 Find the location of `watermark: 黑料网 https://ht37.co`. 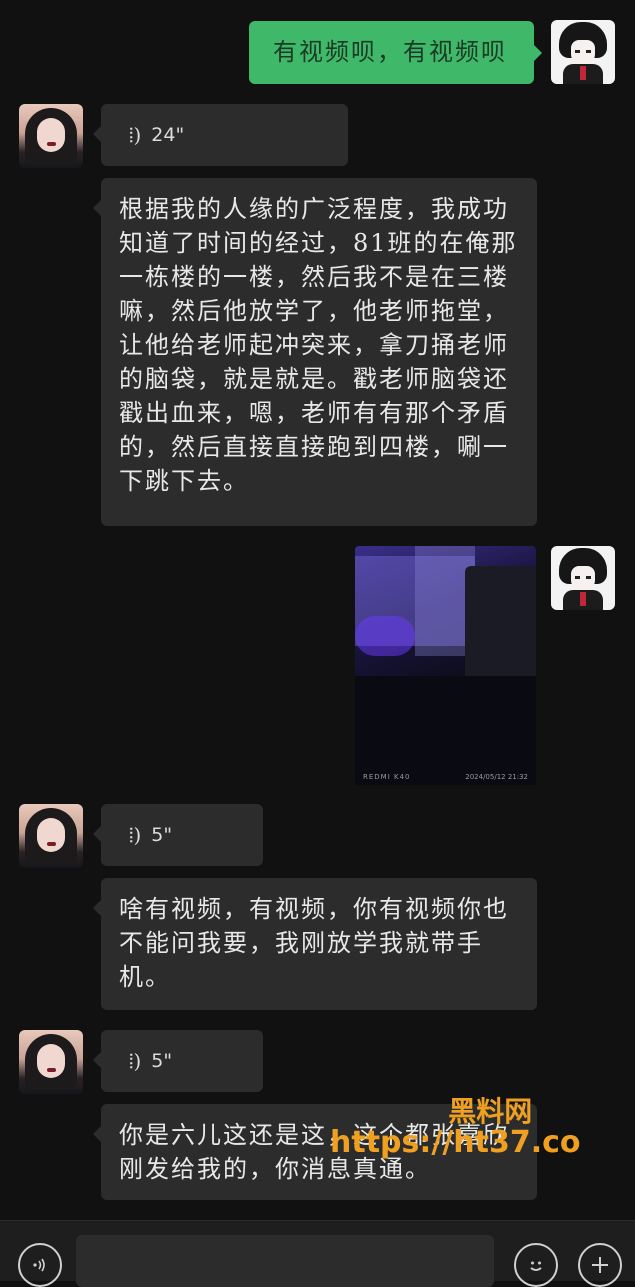

watermark: 黑料网 https://ht37.co is located at coordinates (455, 1128).